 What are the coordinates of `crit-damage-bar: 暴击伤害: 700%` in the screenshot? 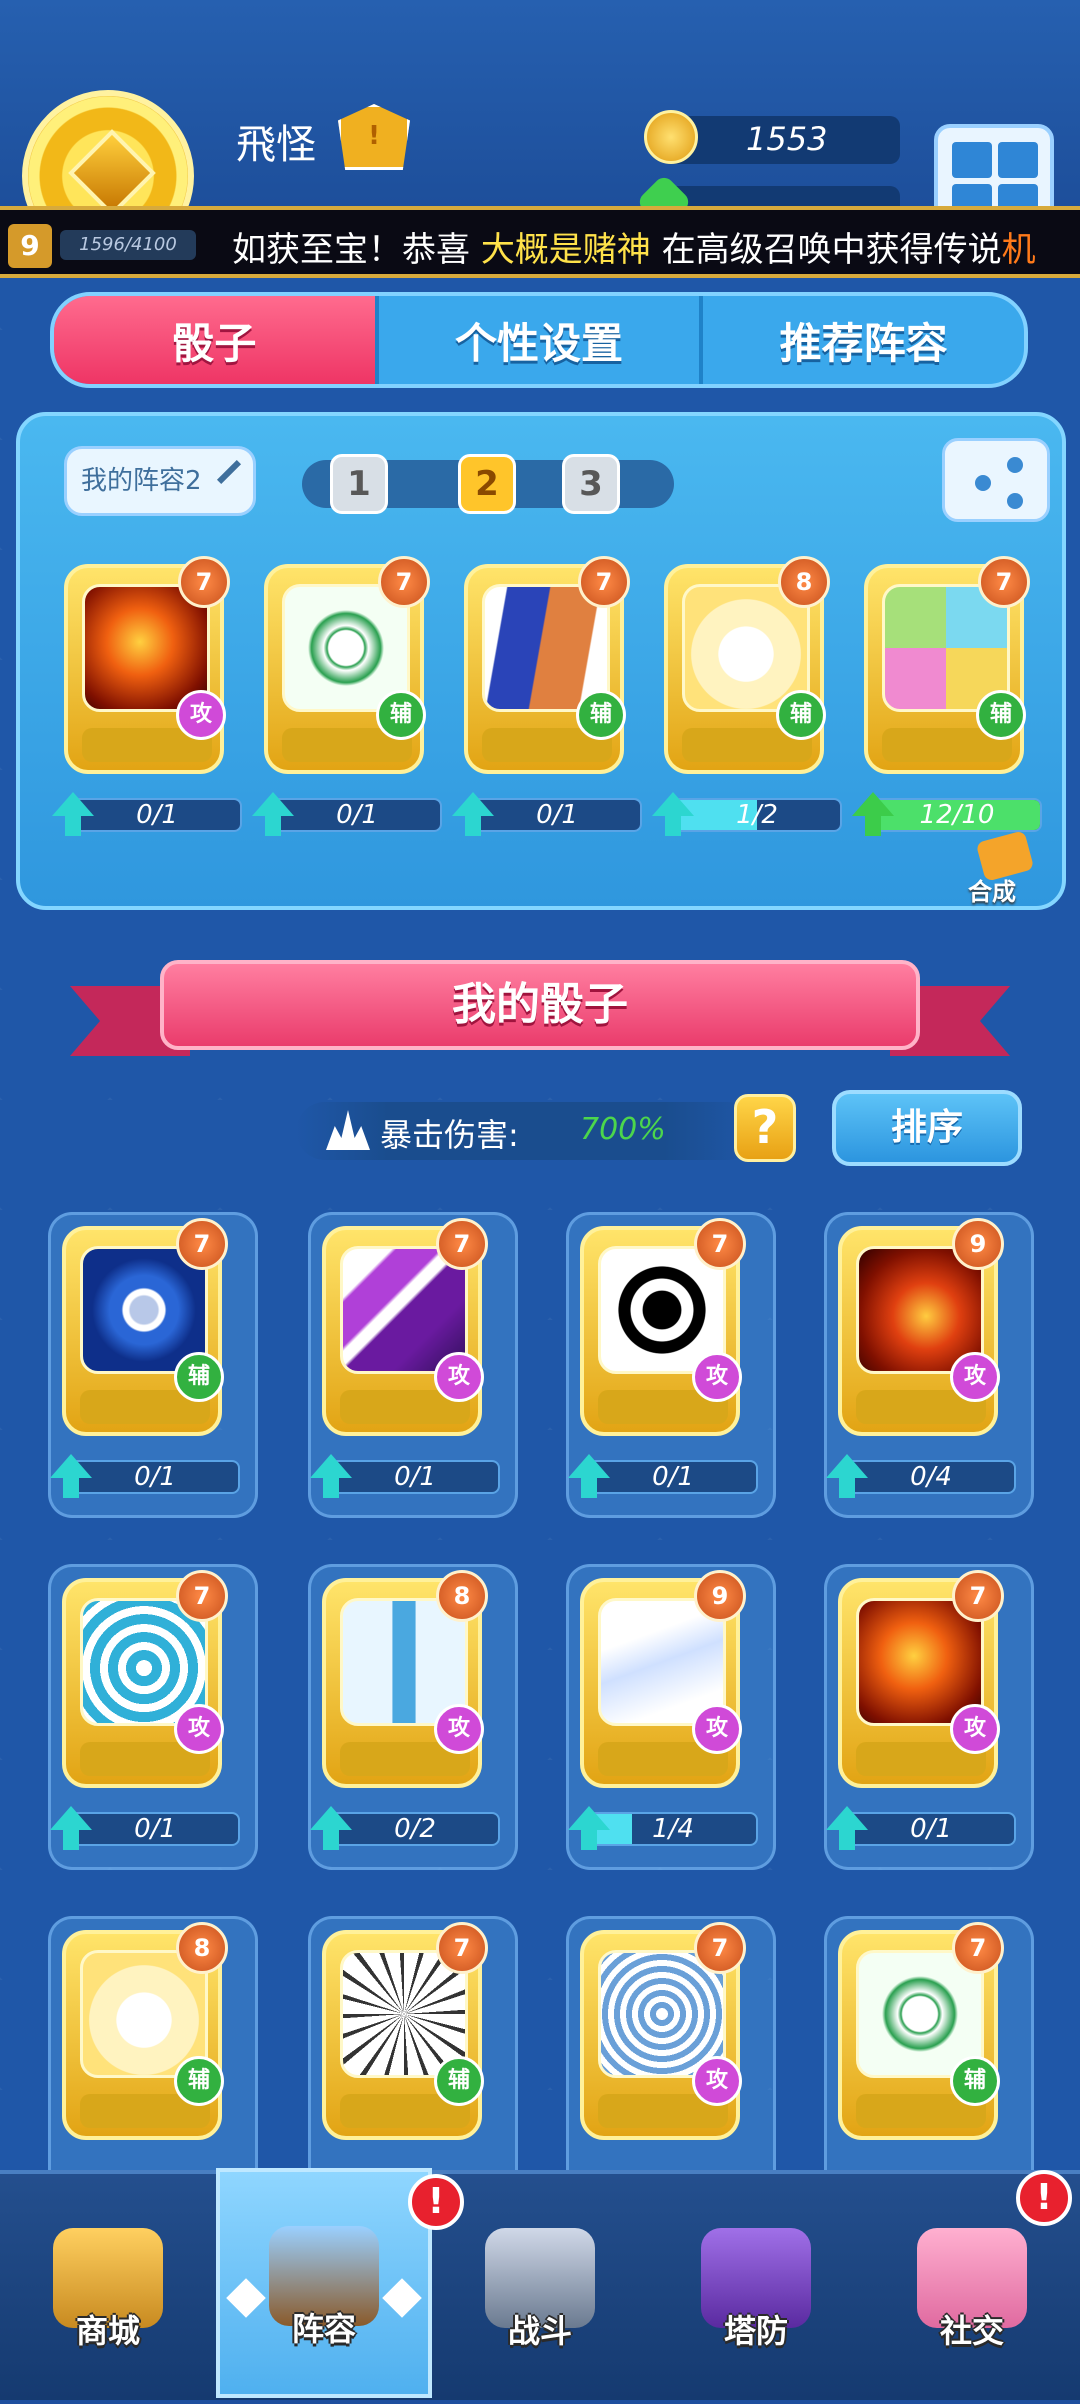 It's located at (526, 1131).